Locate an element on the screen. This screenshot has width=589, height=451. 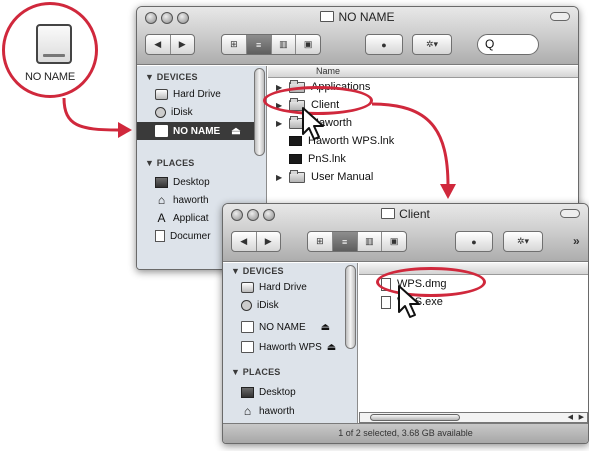
file-row-user-manual: ▶ User Manual is located at coordinates (324, 177).